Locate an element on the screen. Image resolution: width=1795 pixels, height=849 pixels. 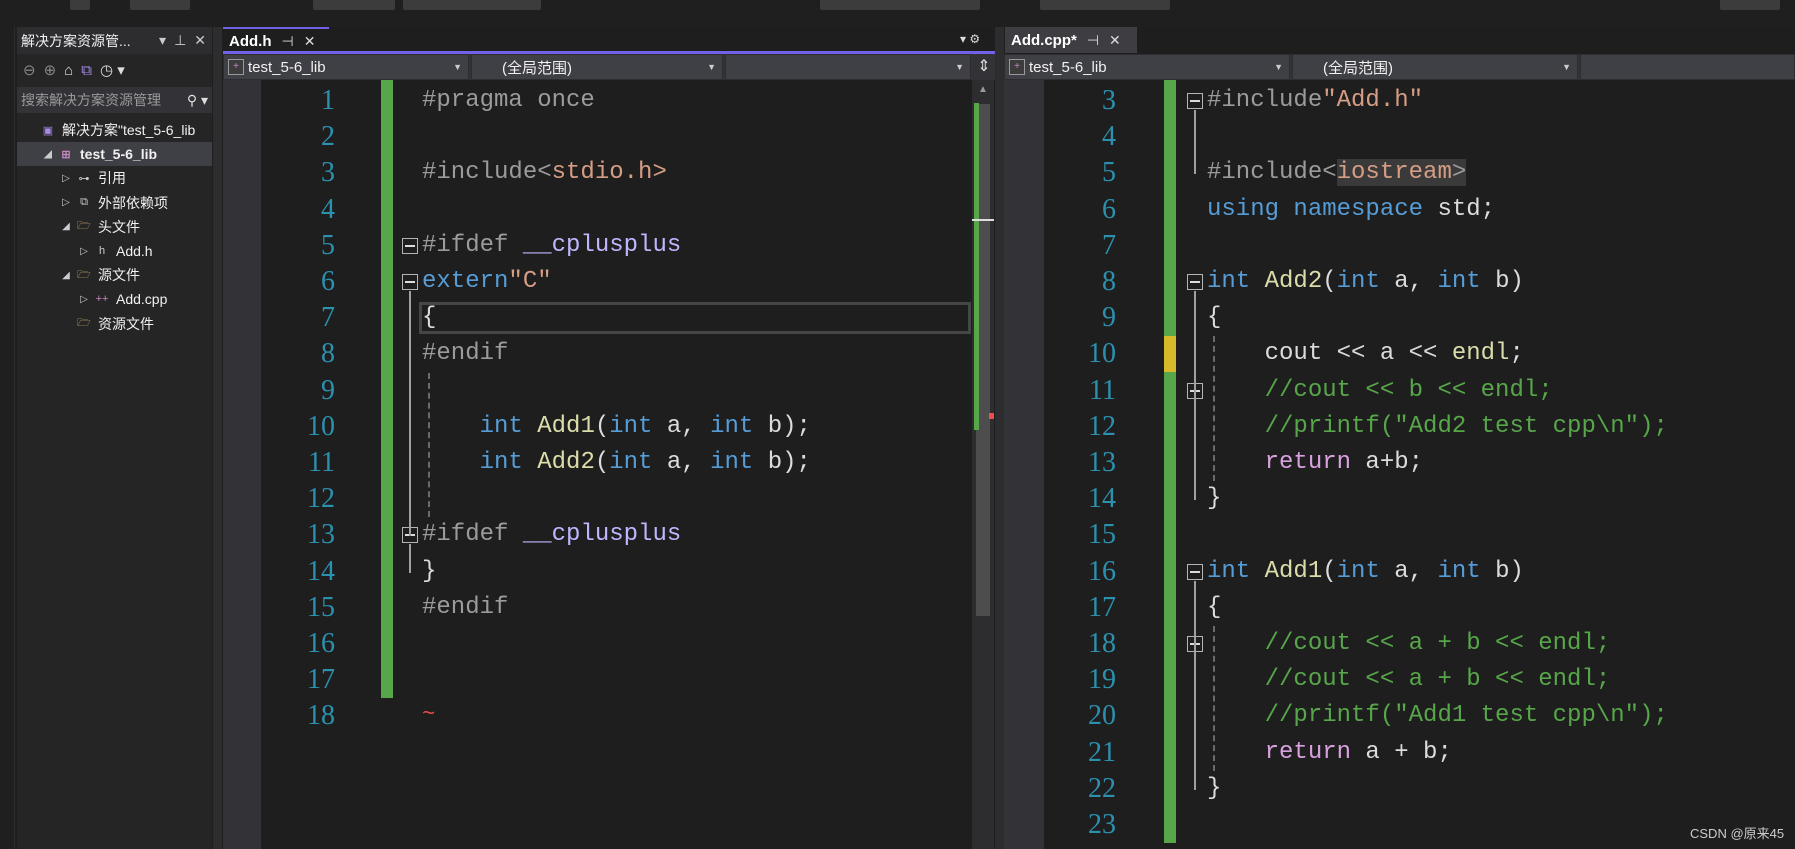
dropdown-icon: ▾ is located at coordinates (162, 40).